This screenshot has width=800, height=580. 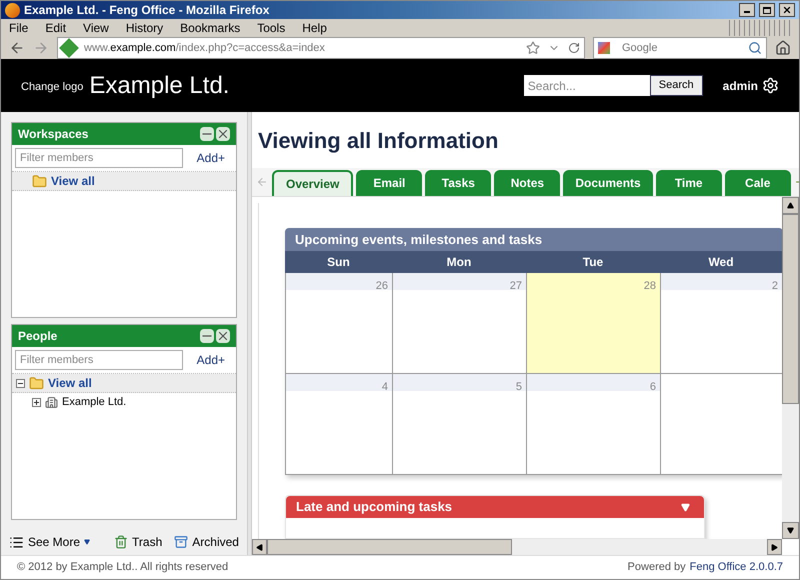 I want to click on see-more-menu: See More, so click(x=59, y=542).